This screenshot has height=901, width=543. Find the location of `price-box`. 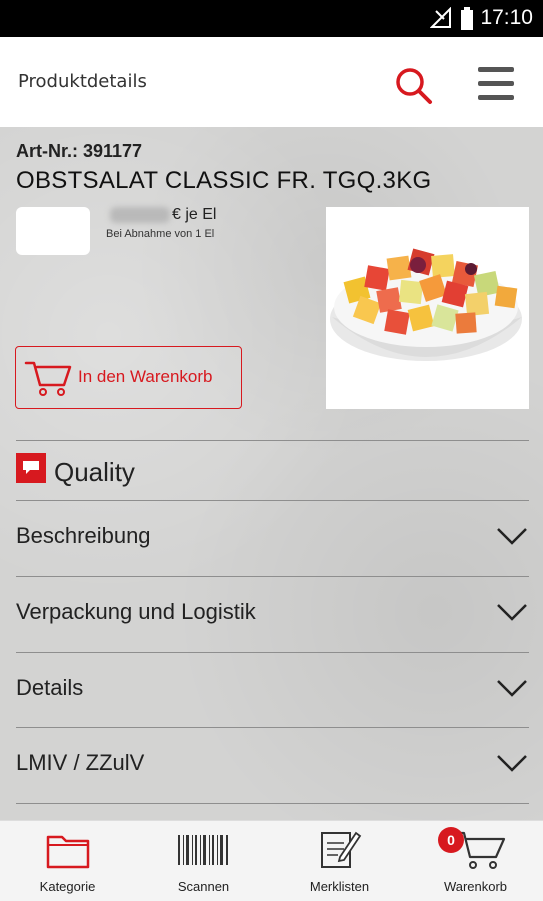

price-box is located at coordinates (53, 231).